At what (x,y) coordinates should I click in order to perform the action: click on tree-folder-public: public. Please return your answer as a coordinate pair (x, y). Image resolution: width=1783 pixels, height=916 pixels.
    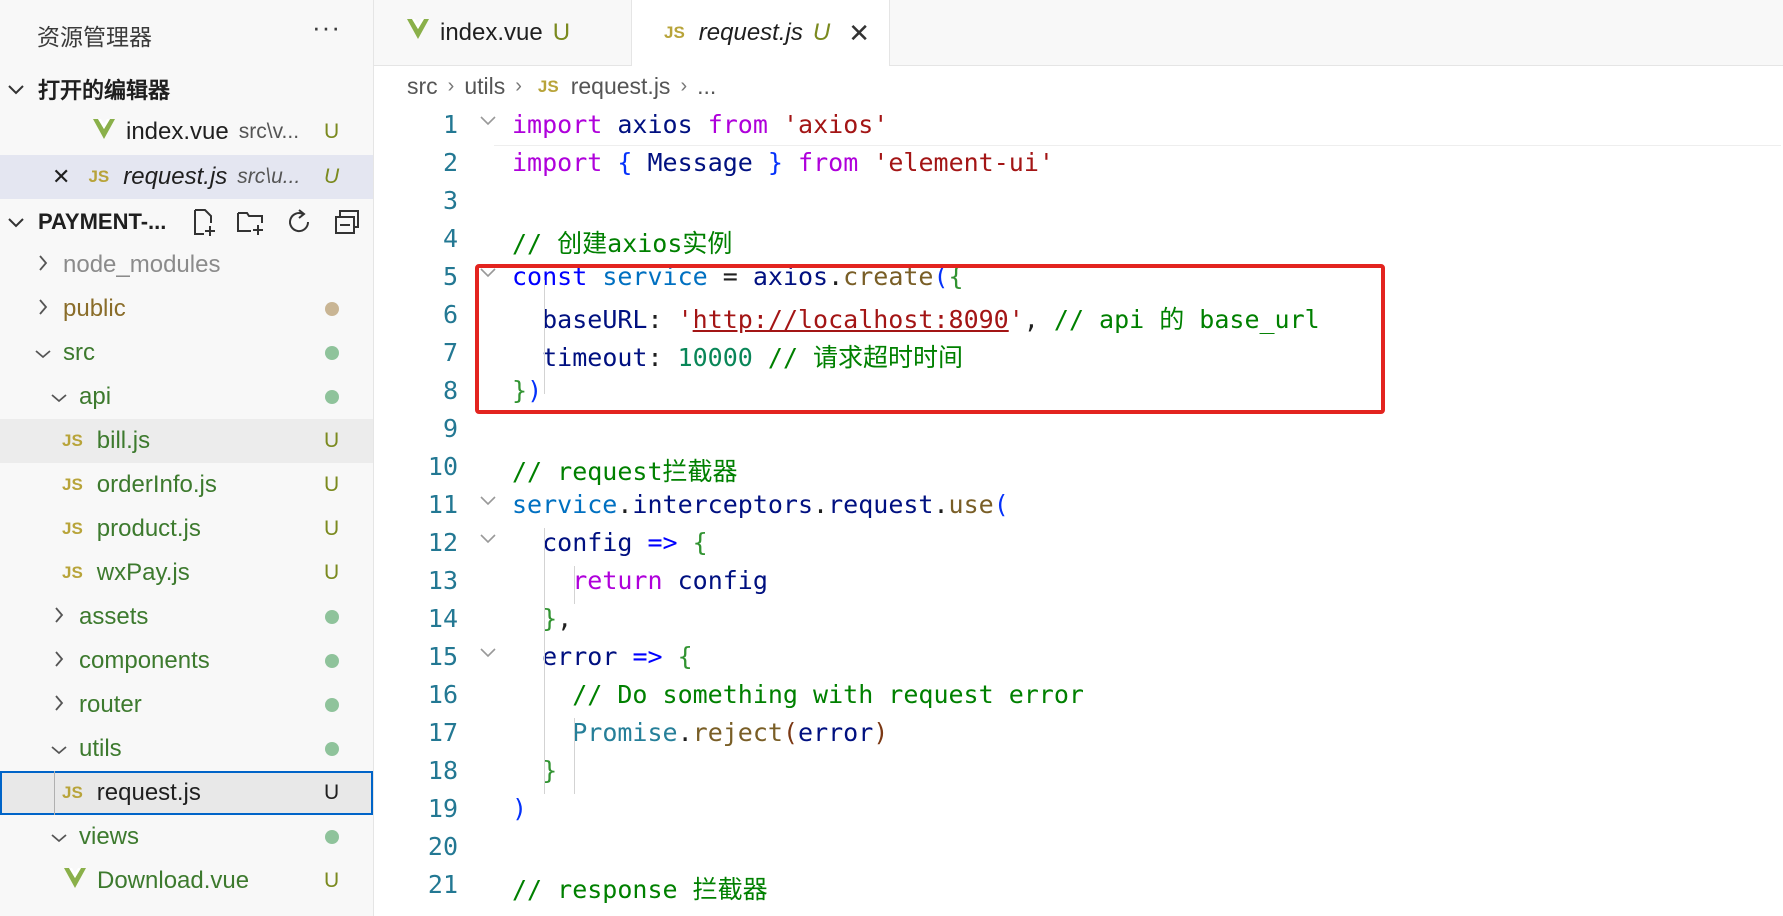
    Looking at the image, I should click on (186, 309).